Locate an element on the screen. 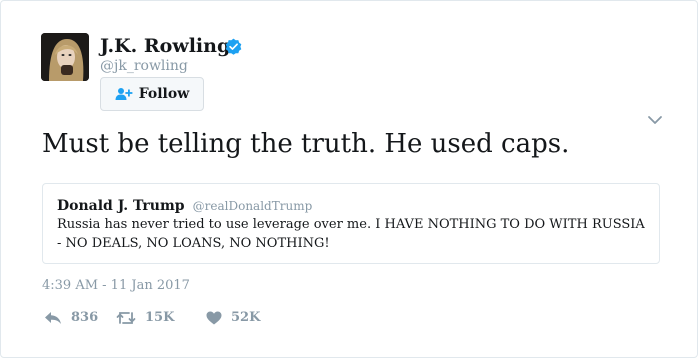 Image resolution: width=700 pixels, height=360 pixels. author-handle: @jk_rowling is located at coordinates (144, 66).